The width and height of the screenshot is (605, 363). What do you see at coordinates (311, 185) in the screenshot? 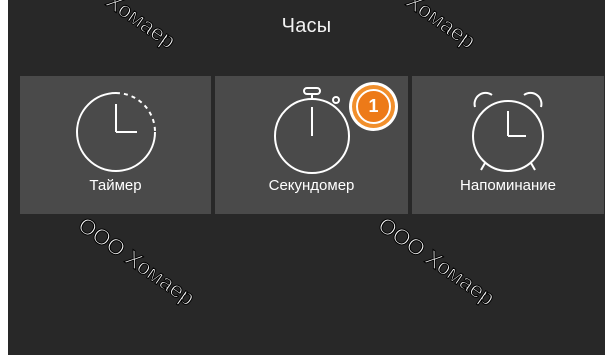
I see `tile-stopwatch-label: Секундомер` at bounding box center [311, 185].